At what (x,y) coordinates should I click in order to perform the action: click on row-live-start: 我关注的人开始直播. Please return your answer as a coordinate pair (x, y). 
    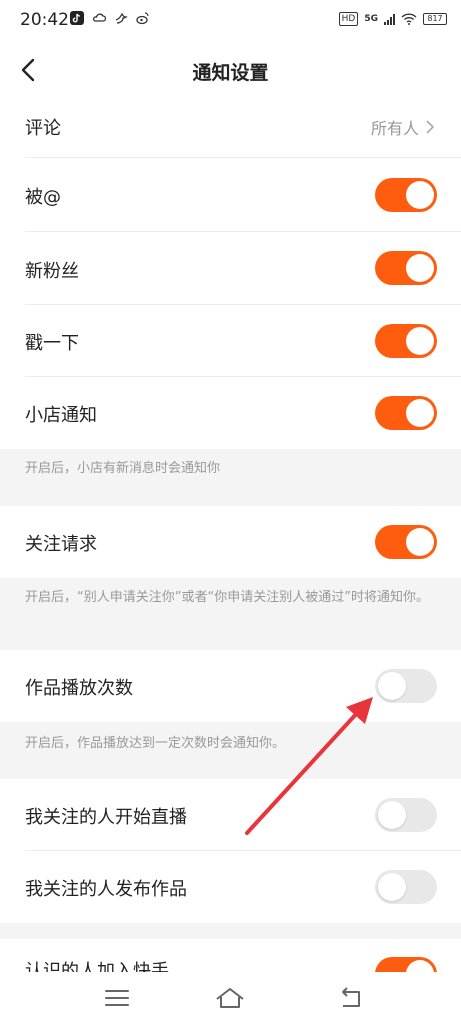
    Looking at the image, I should click on (230, 815).